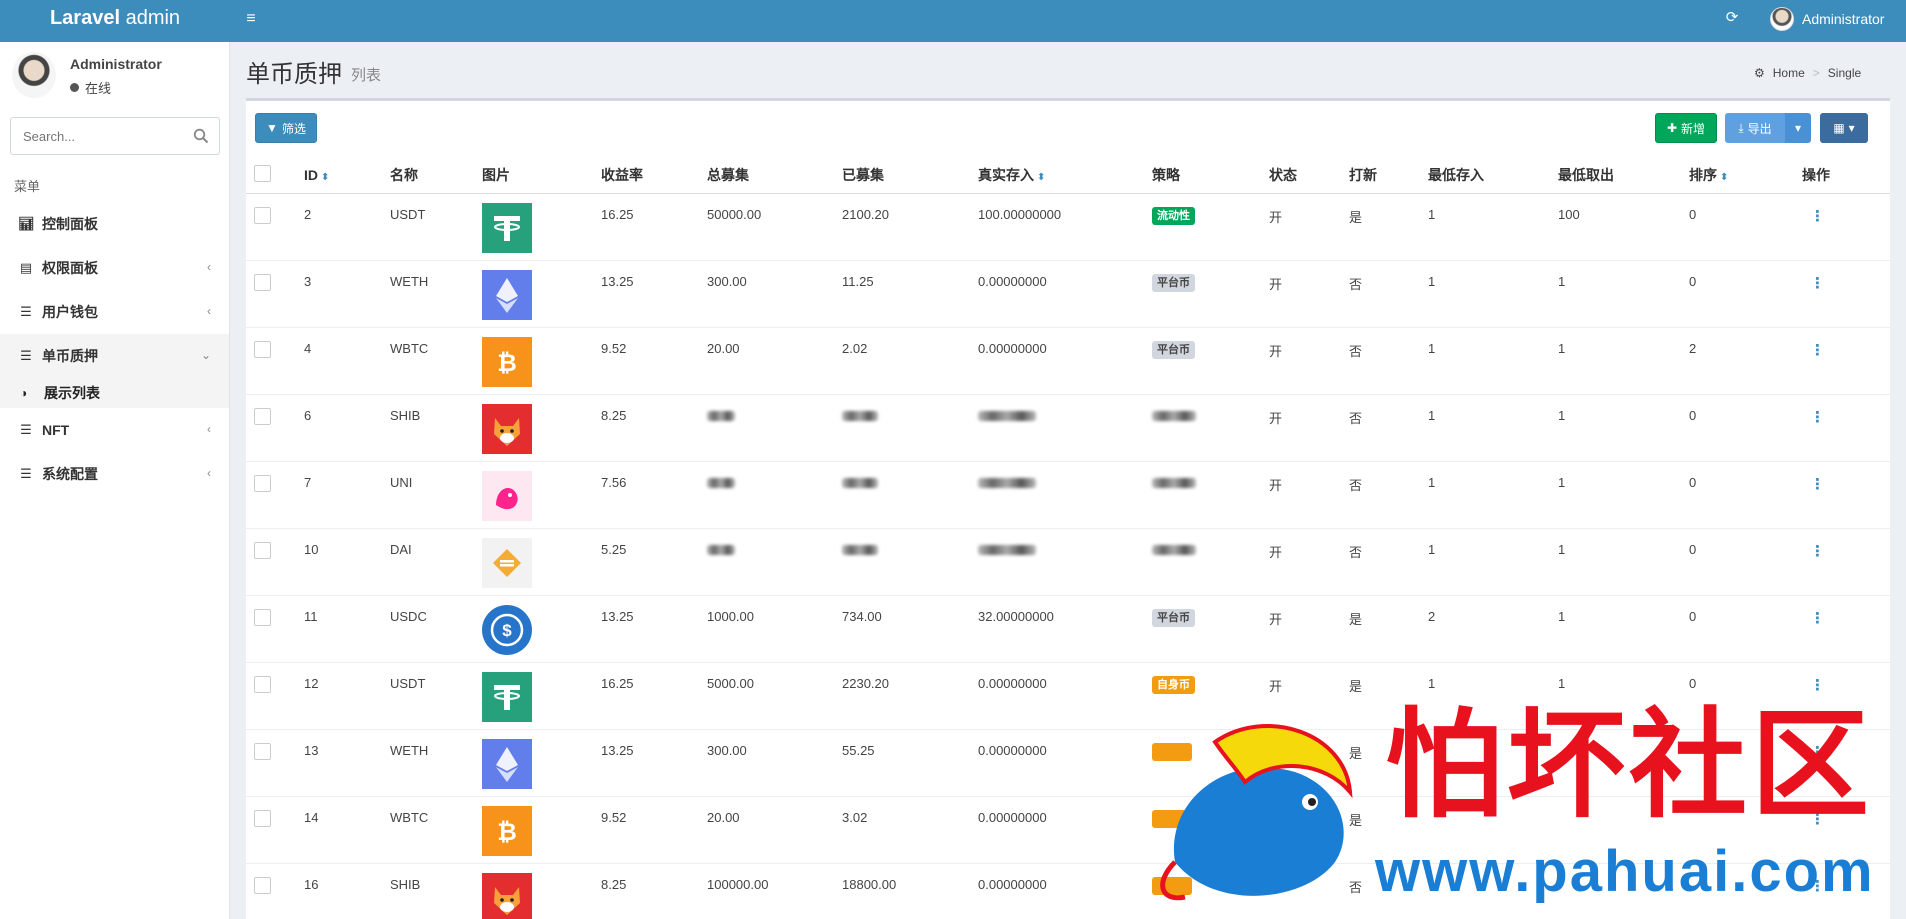 The height and width of the screenshot is (919, 1906). What do you see at coordinates (347, 175) in the screenshot?
I see `column-header-id: ID ⬍` at bounding box center [347, 175].